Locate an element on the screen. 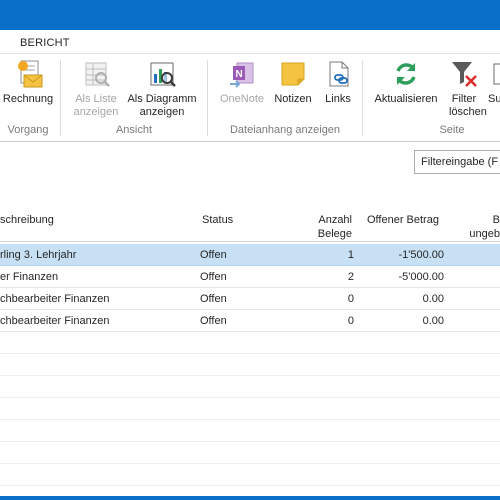  als-diagramm-label: Als Diagramm anzeigen is located at coordinates (162, 105).